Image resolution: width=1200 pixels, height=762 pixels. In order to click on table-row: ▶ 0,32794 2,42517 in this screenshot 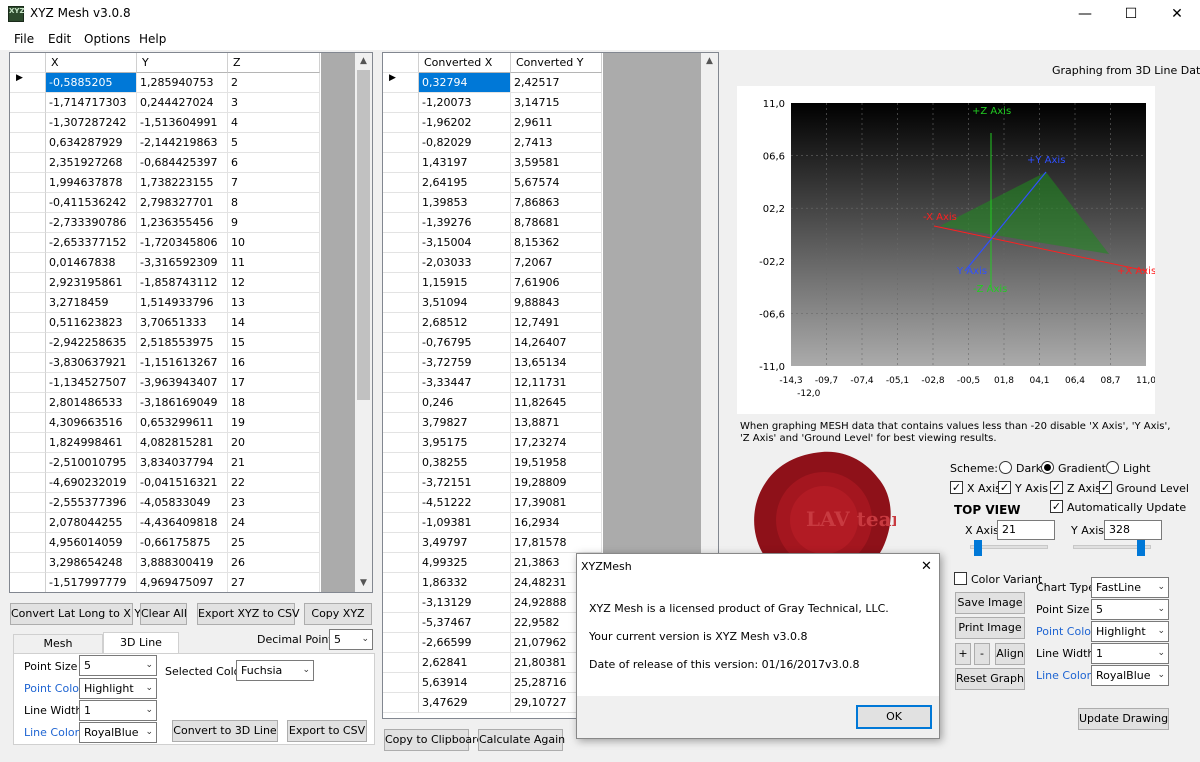, I will do `click(492, 83)`.